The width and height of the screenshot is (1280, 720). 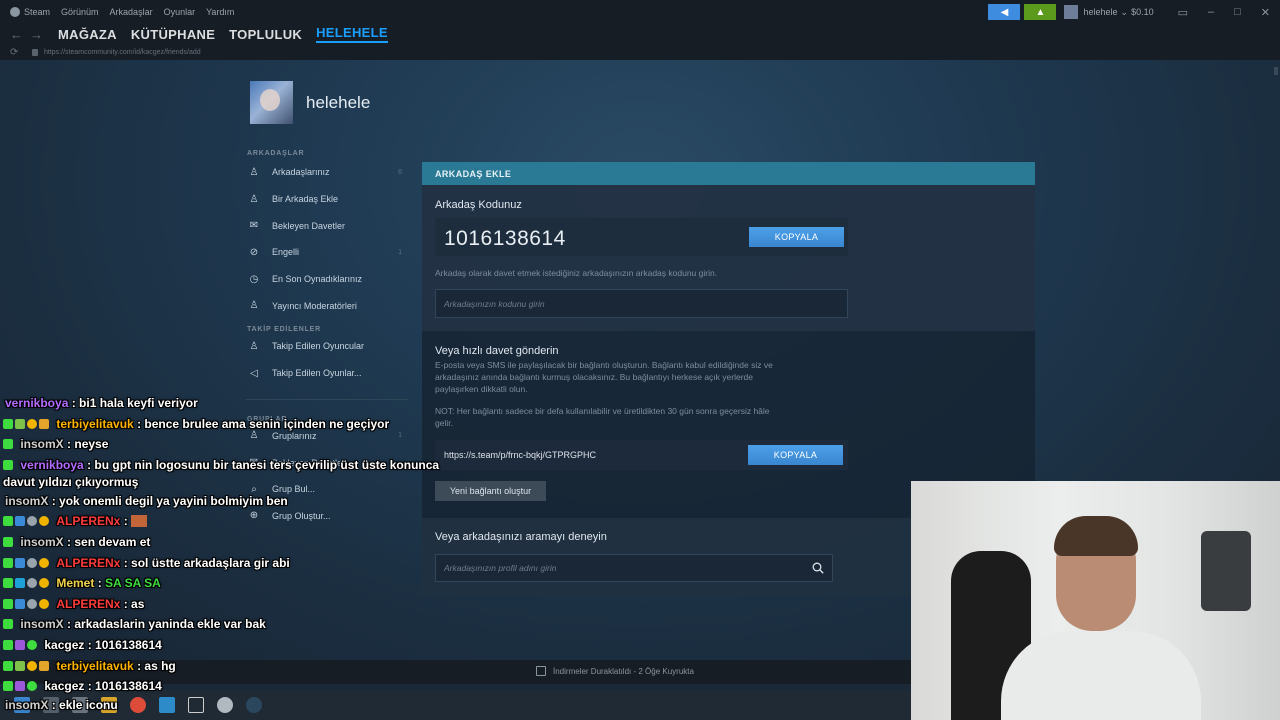 I want to click on reload-icon: ⟳, so click(x=17, y=52).